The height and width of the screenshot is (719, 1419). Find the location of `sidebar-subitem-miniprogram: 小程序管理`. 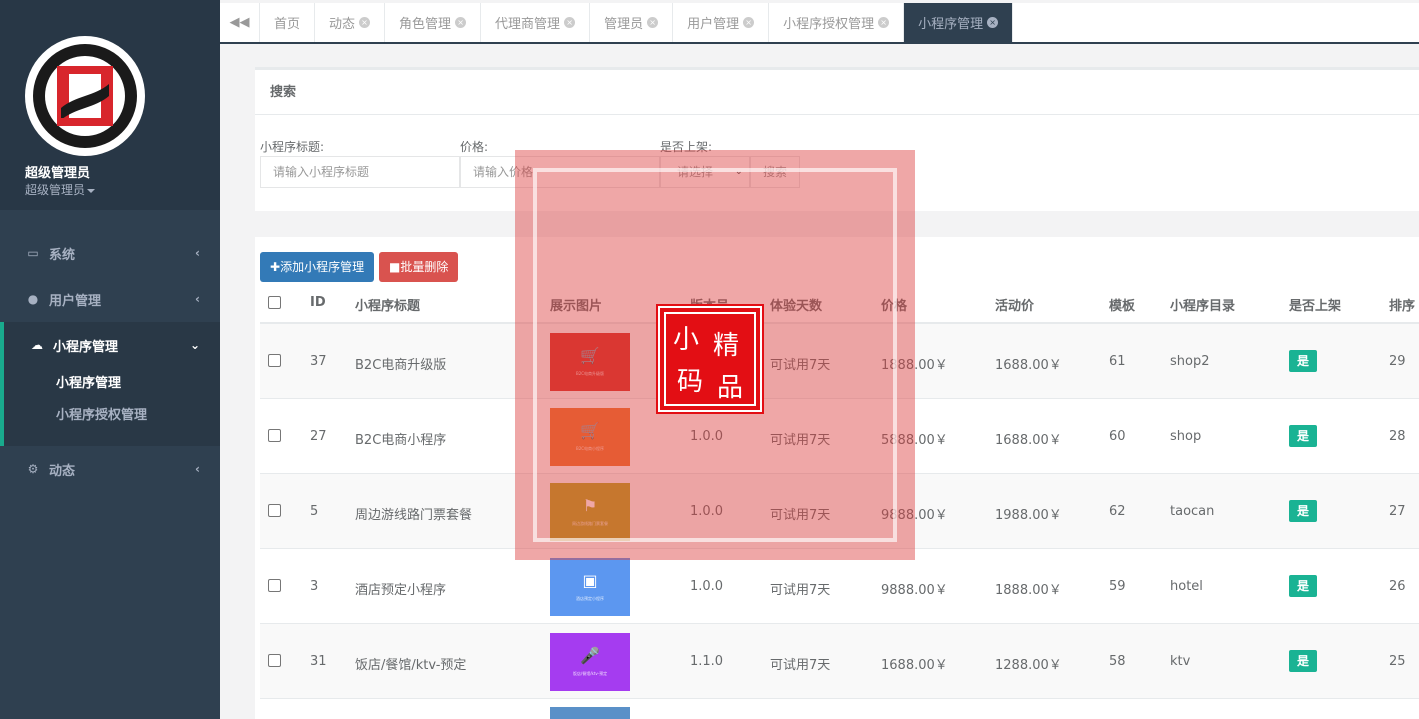

sidebar-subitem-miniprogram: 小程序管理 is located at coordinates (112, 384).